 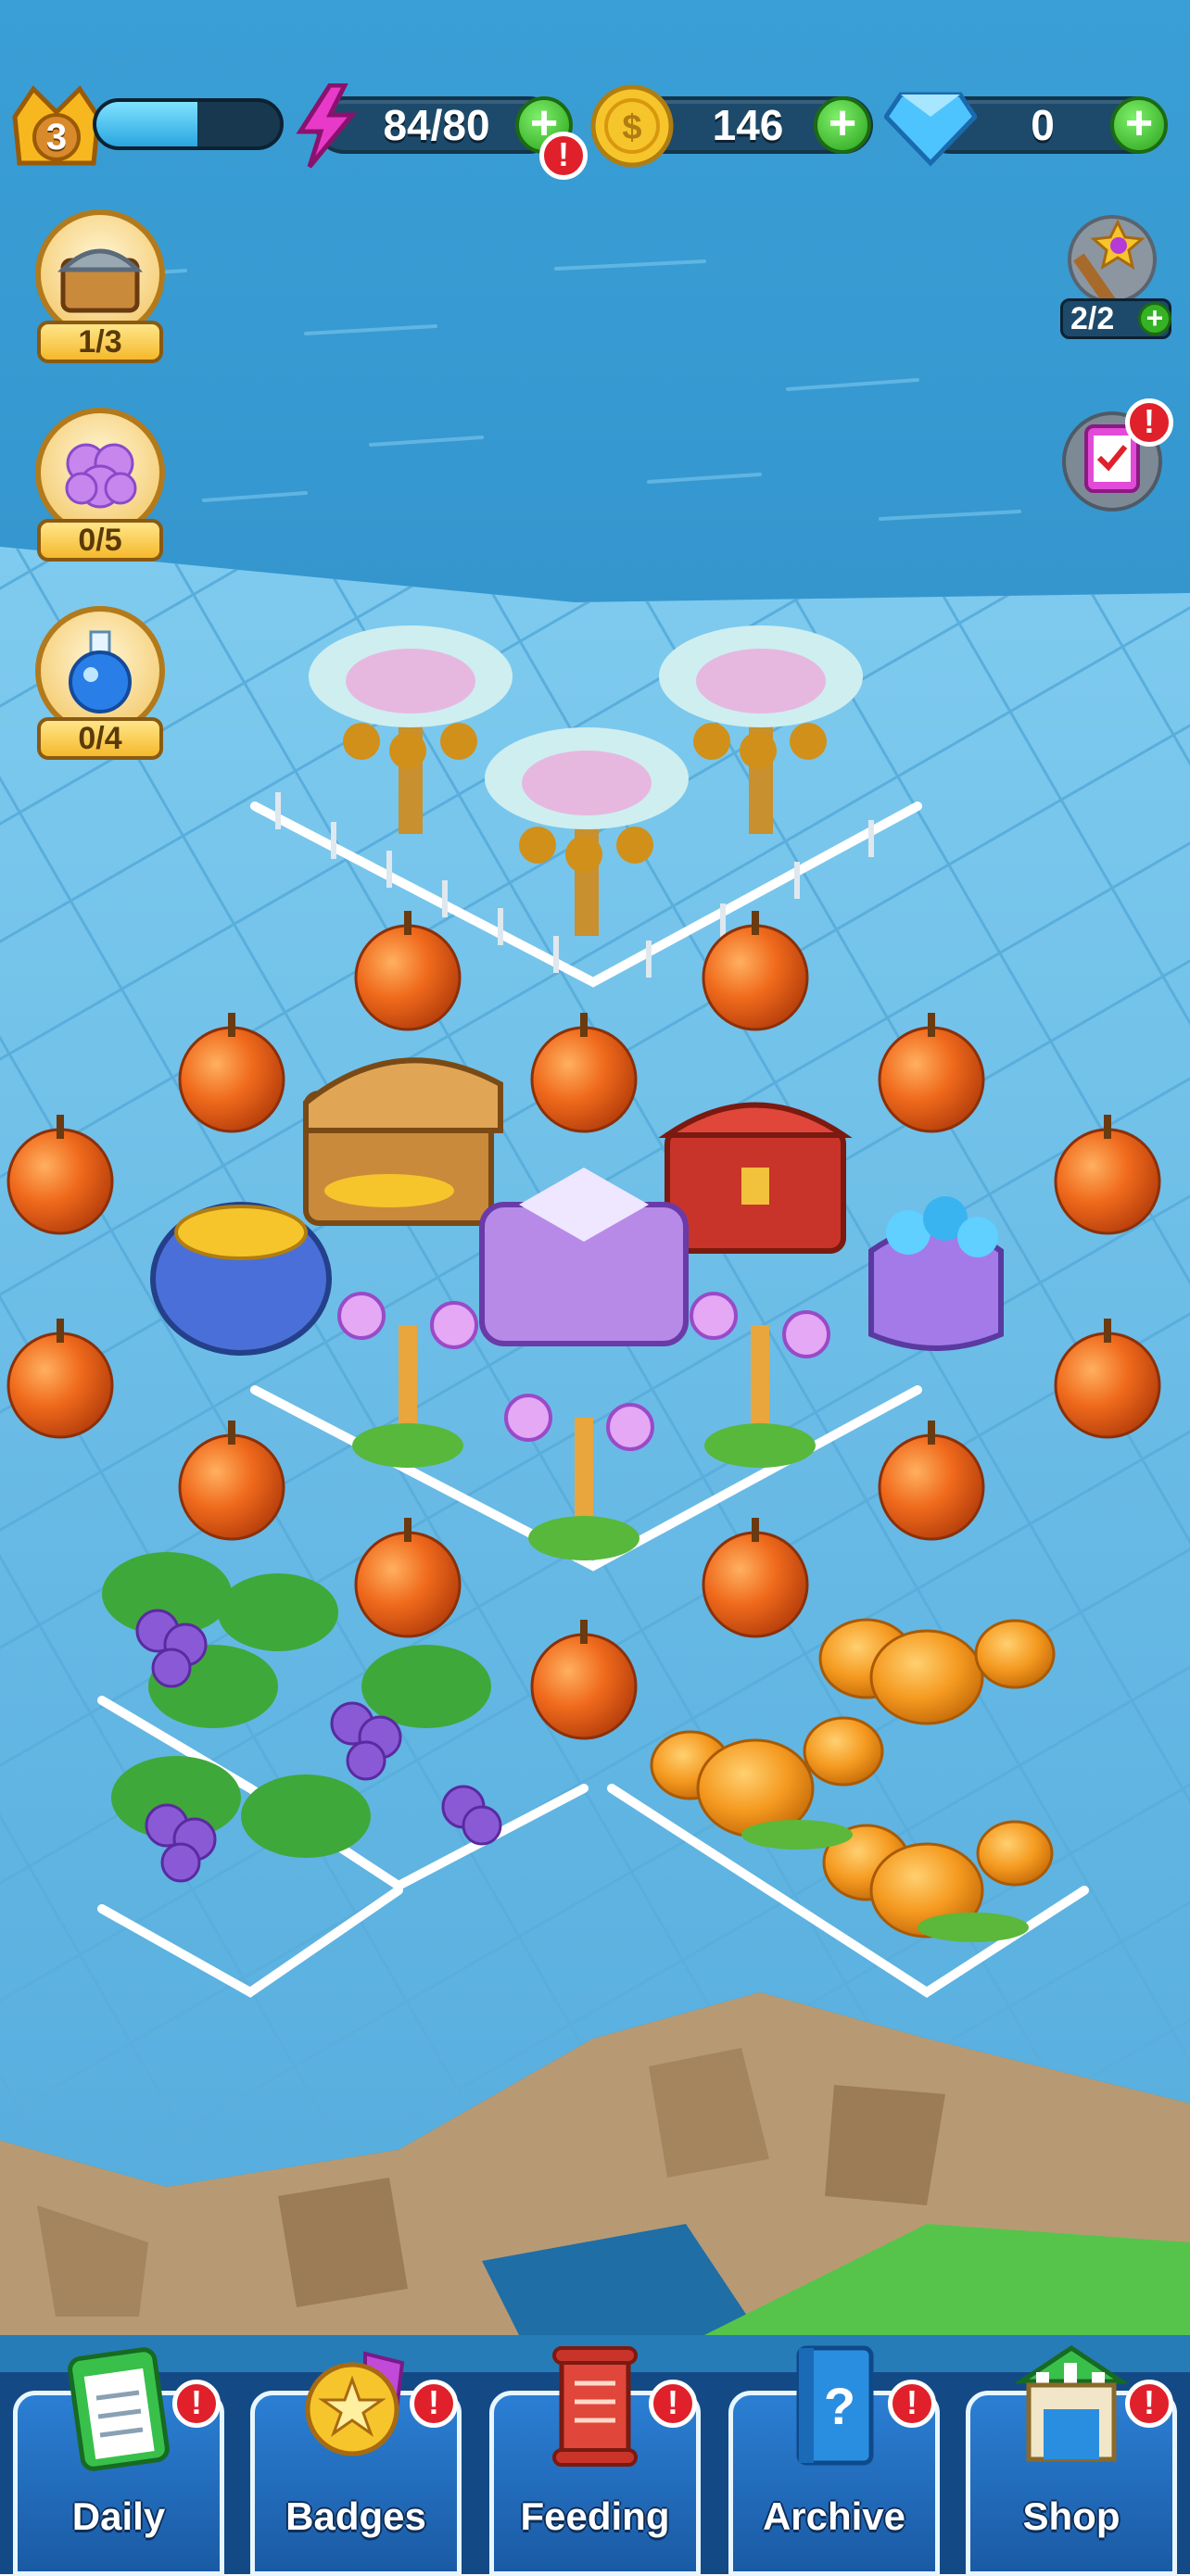 What do you see at coordinates (100, 540) in the screenshot?
I see `flower-quest-count: 0/5` at bounding box center [100, 540].